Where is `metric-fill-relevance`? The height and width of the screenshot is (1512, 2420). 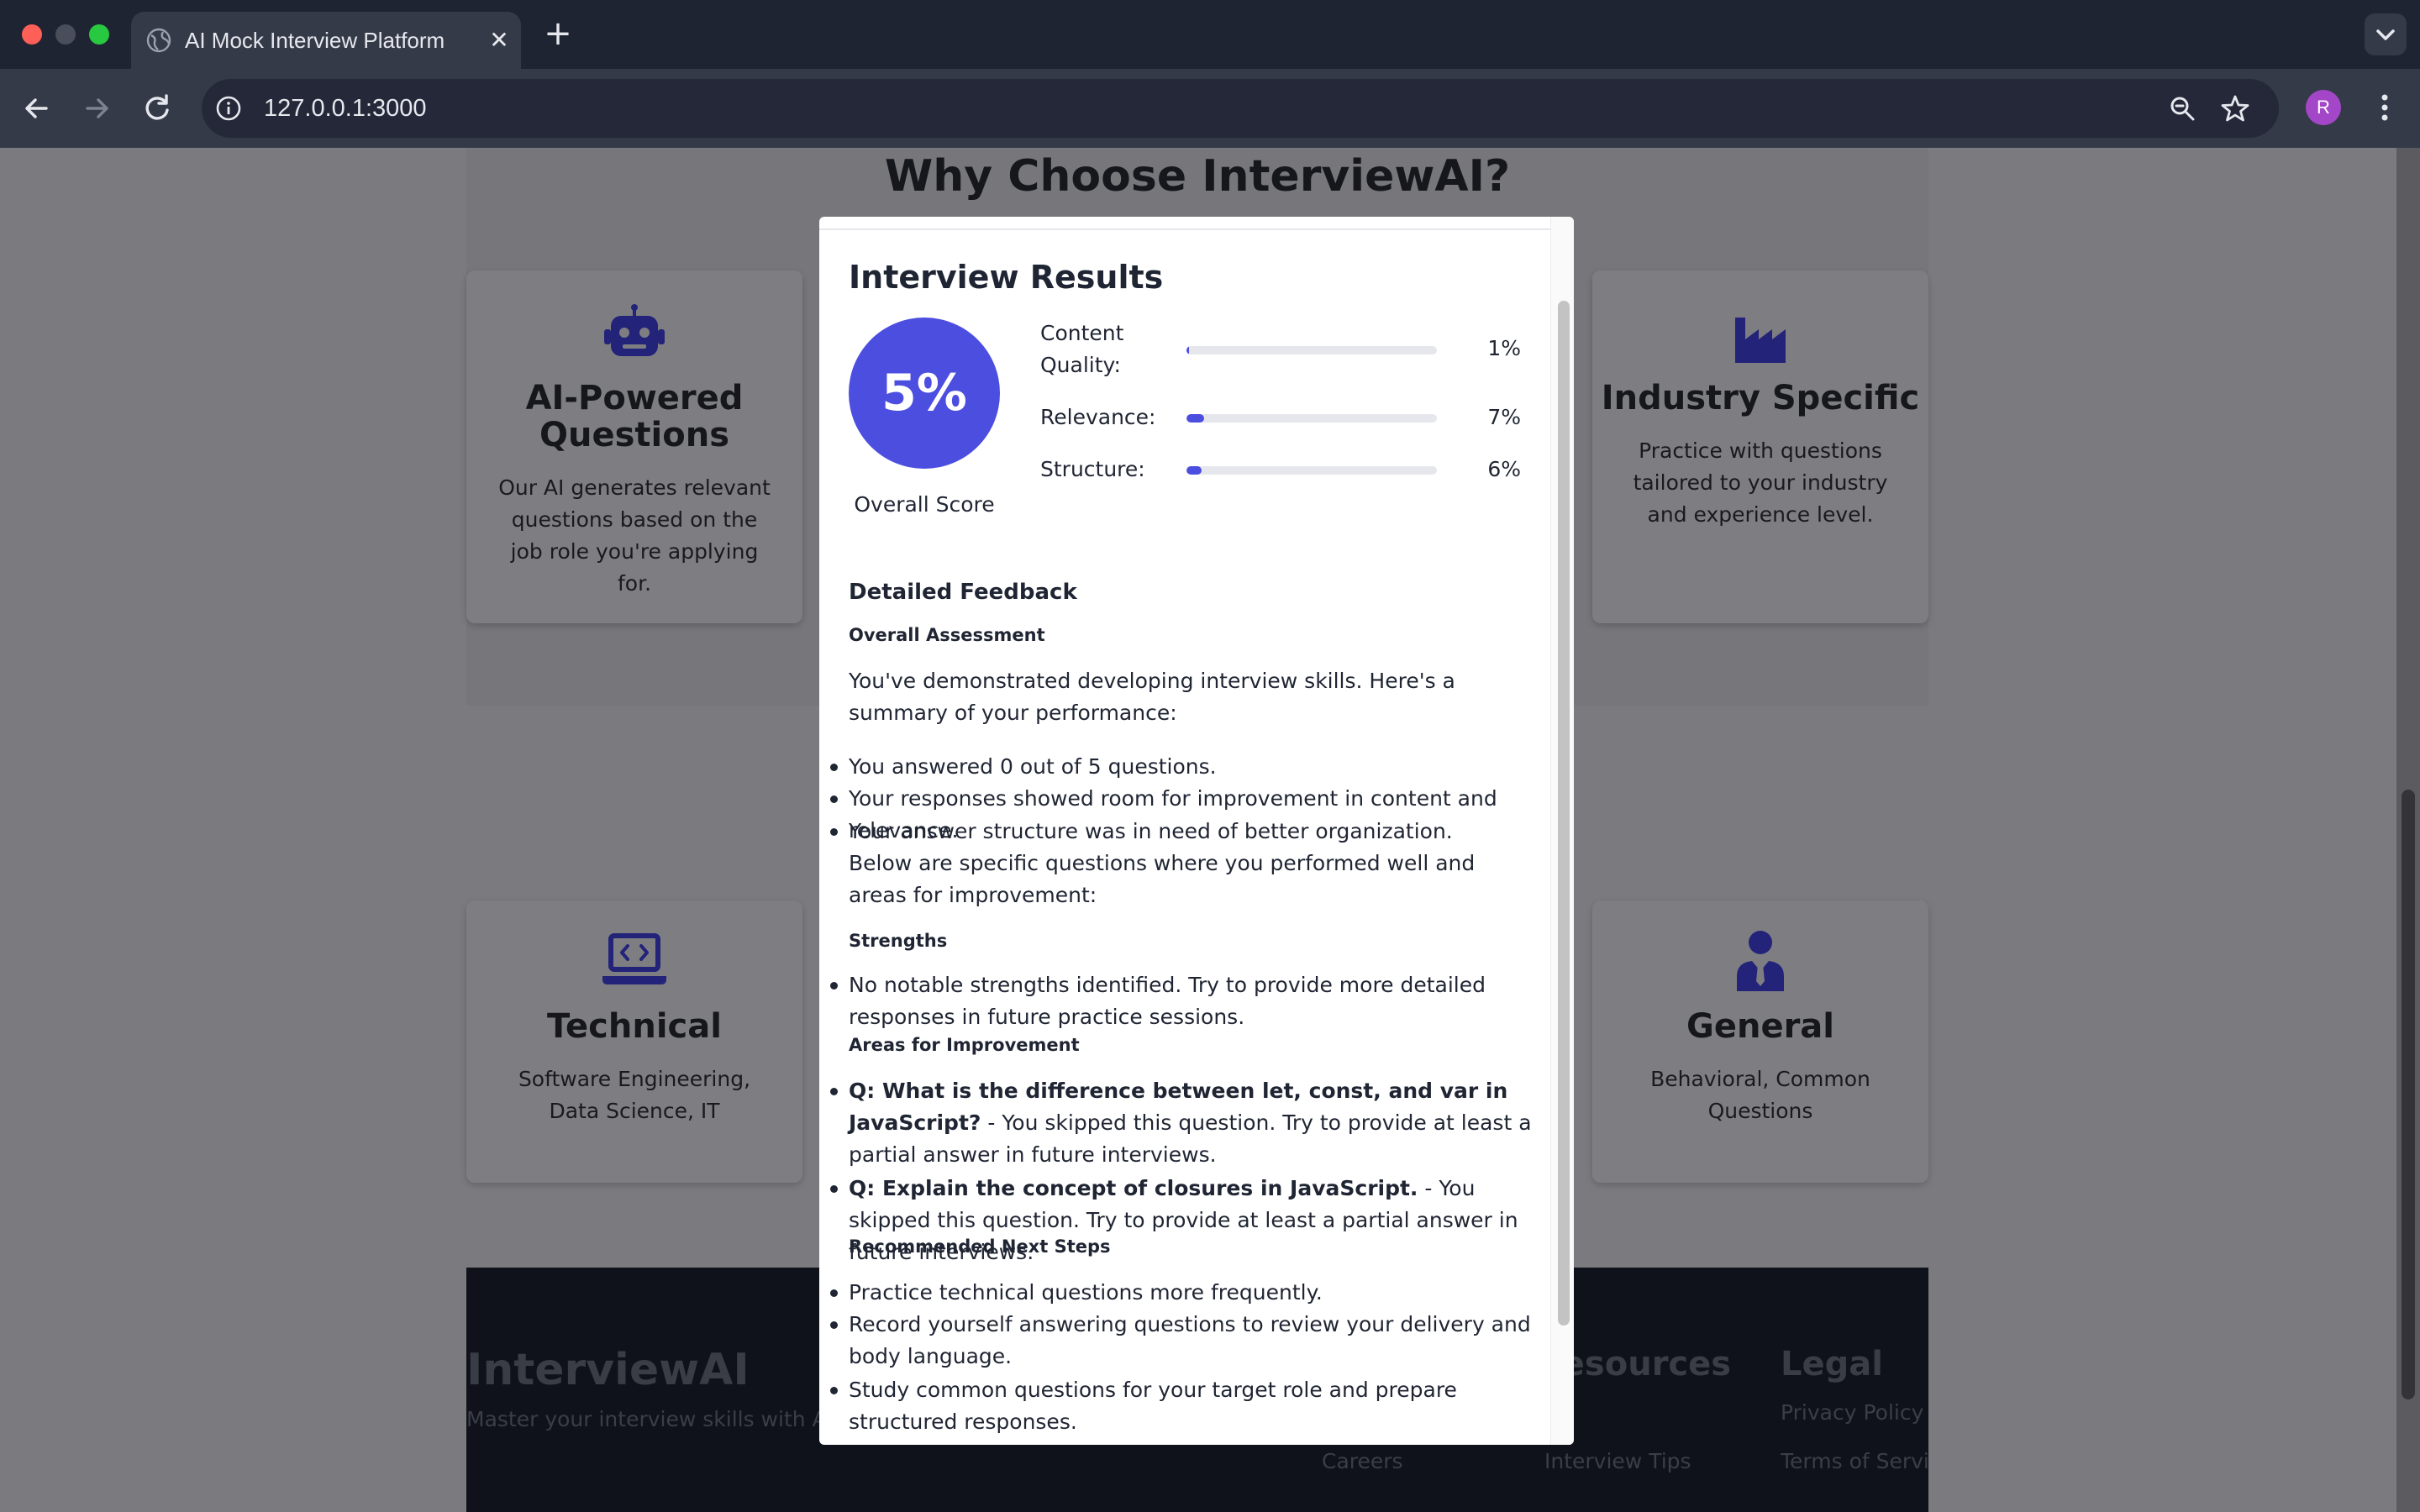 metric-fill-relevance is located at coordinates (1195, 418).